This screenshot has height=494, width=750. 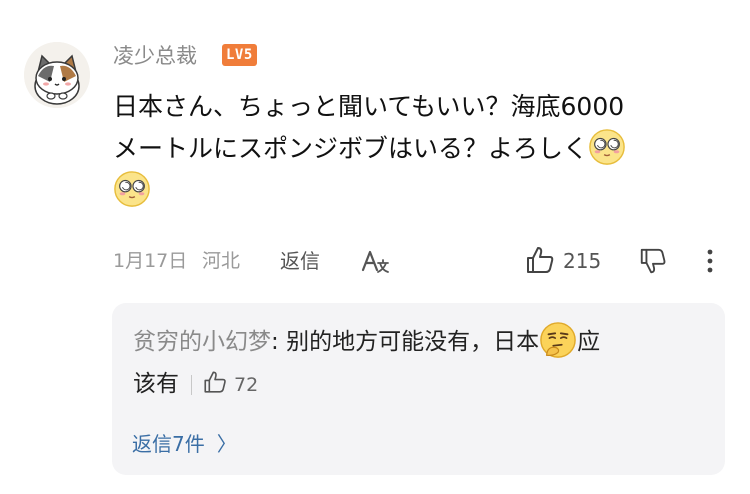 I want to click on comment-line-2: メートルにスポンジボブはいる？よろしく, so click(x=413, y=149).